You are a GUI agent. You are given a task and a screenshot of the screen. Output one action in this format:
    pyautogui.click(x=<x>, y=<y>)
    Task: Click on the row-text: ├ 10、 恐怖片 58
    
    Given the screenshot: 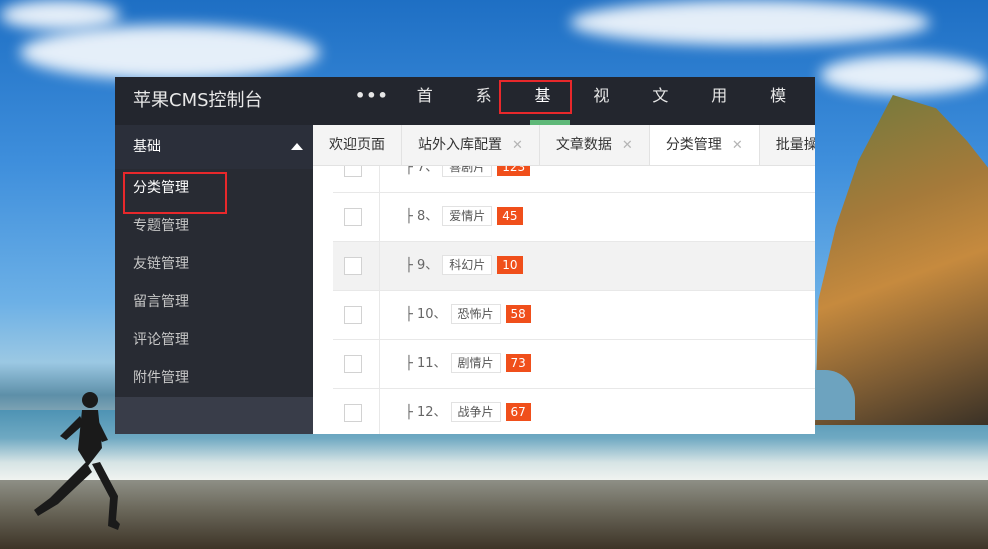 What is the action you would take?
    pyautogui.click(x=468, y=315)
    